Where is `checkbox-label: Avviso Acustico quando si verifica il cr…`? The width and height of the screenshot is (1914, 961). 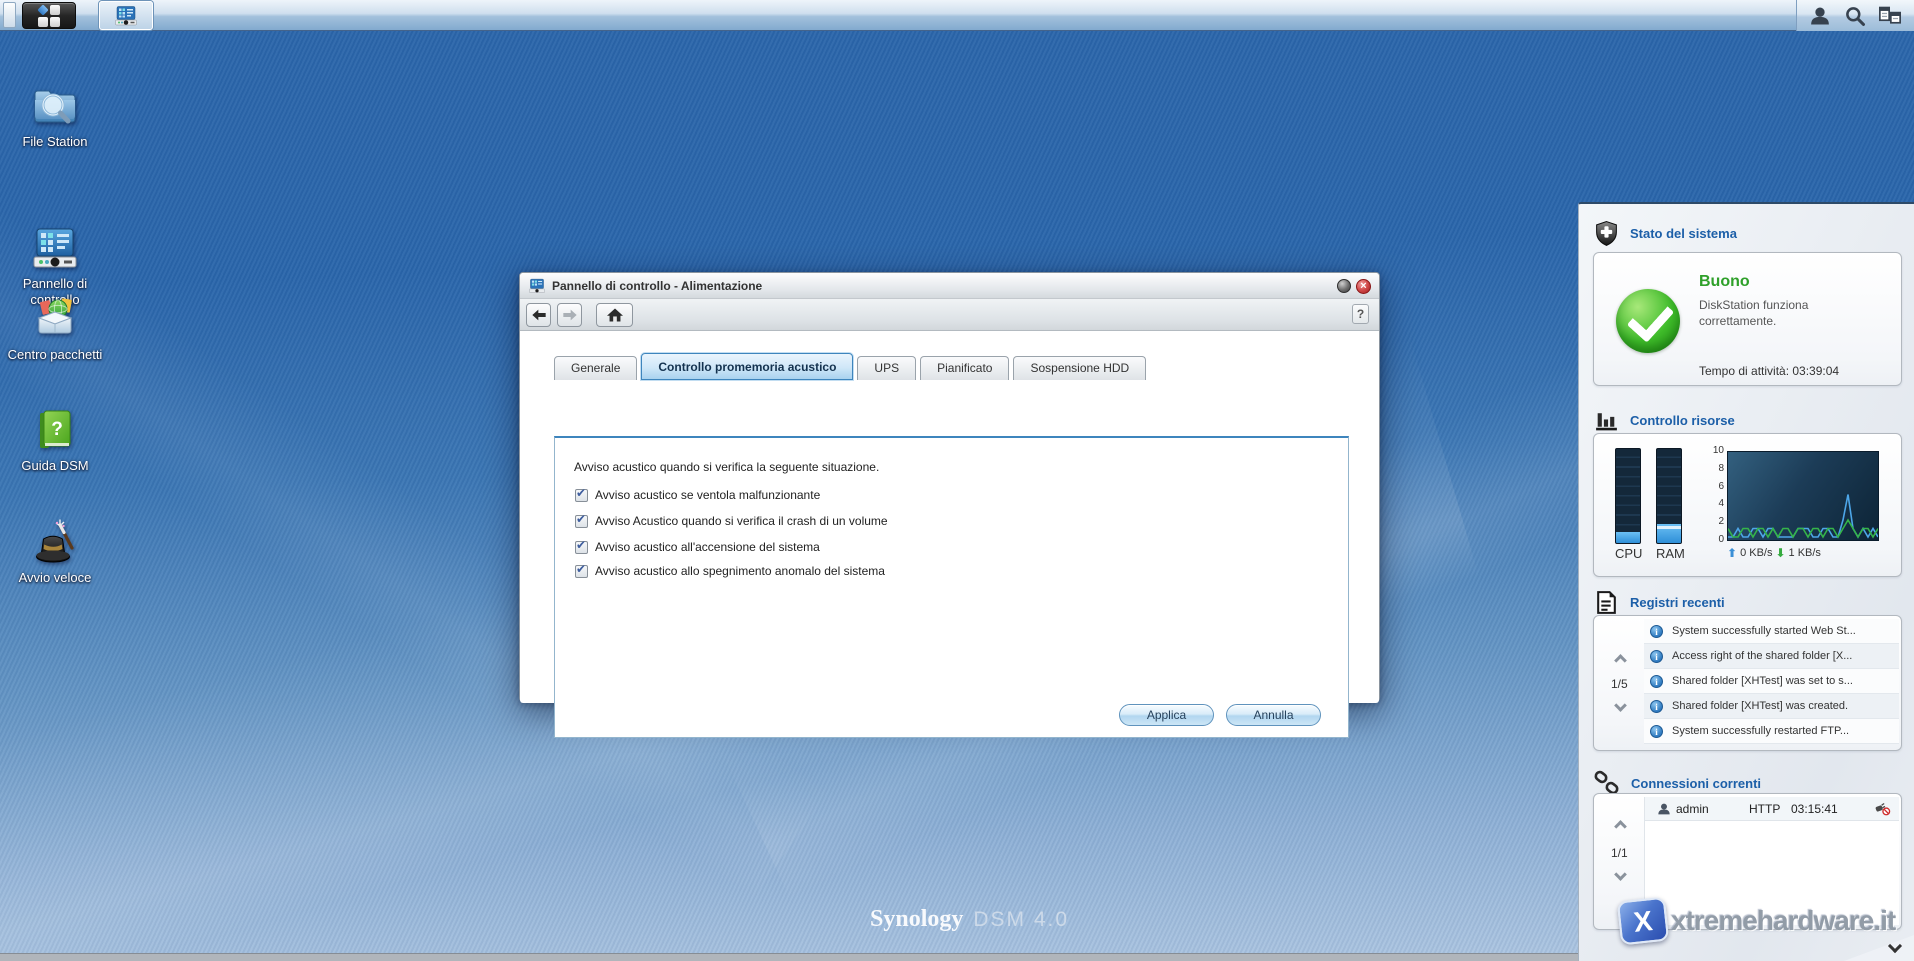
checkbox-label: Avviso Acustico quando si verifica il cr… is located at coordinates (741, 521).